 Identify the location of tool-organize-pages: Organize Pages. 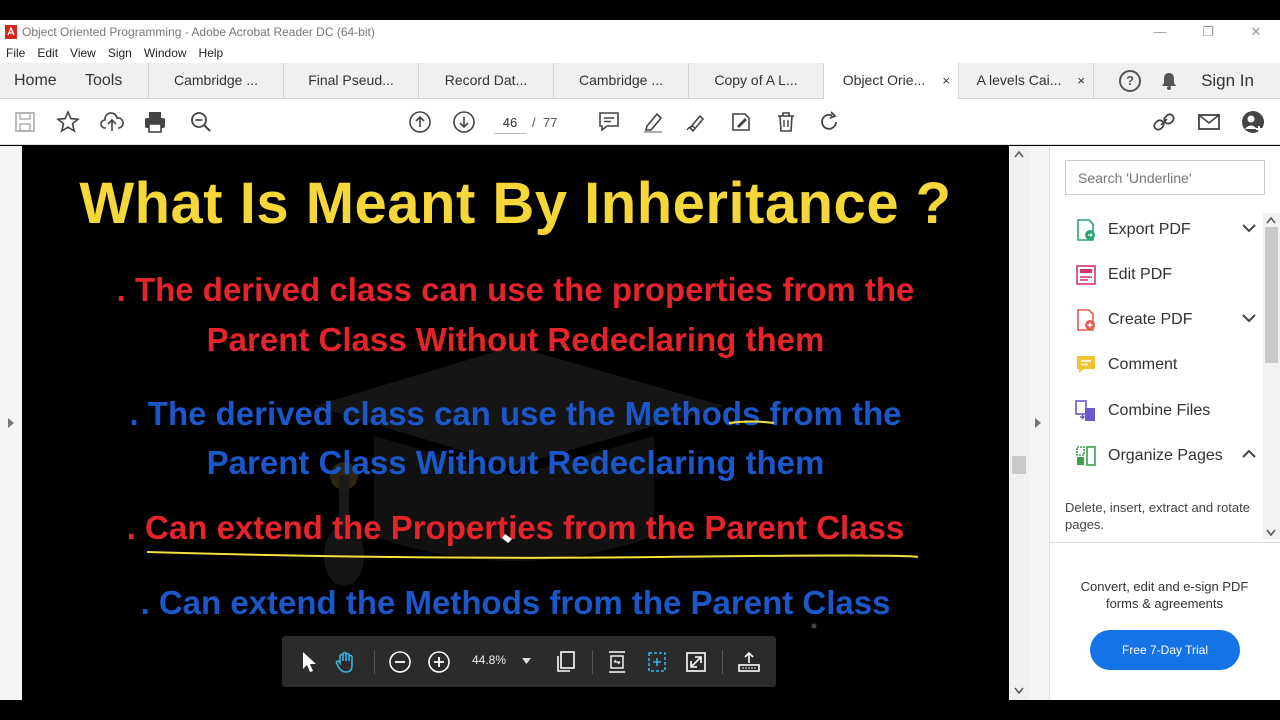
(1165, 456).